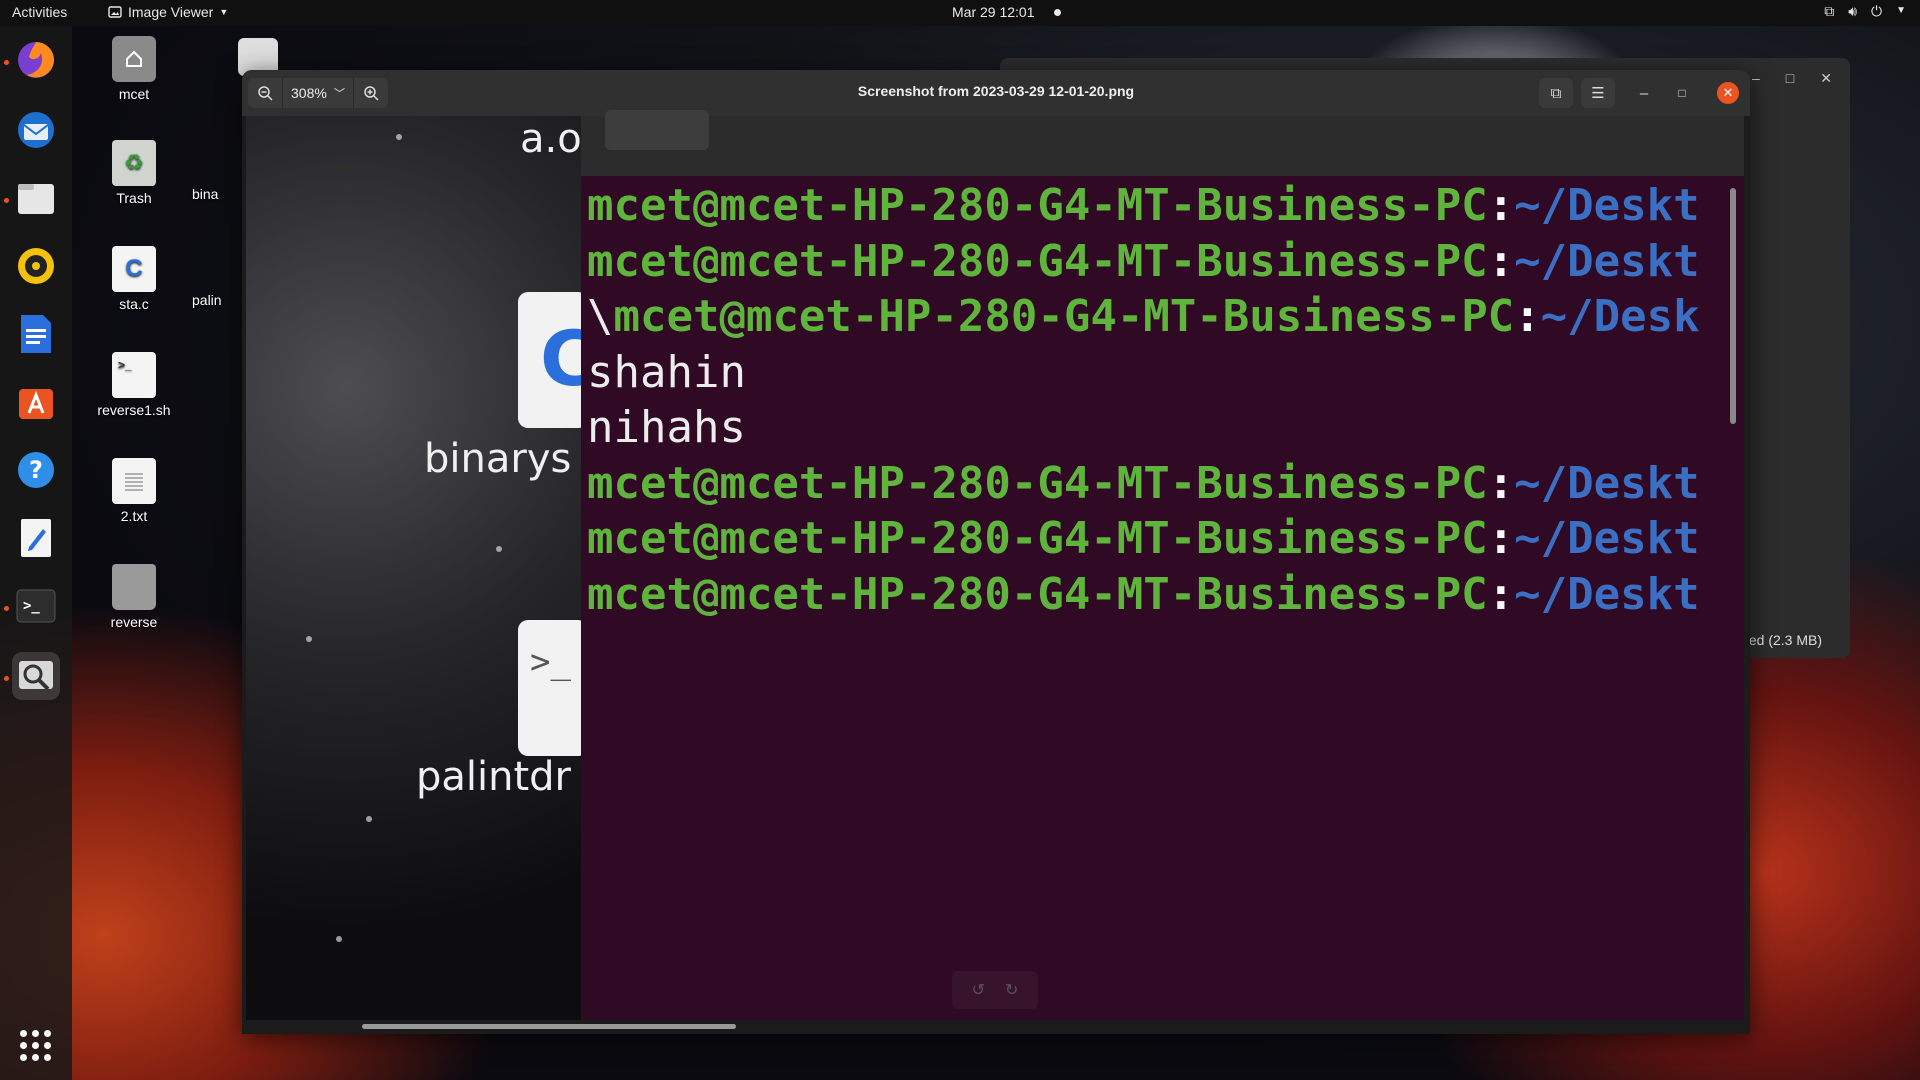 This screenshot has width=1920, height=1080. Describe the element at coordinates (39, 12) in the screenshot. I see `activities-button: Activities` at that location.